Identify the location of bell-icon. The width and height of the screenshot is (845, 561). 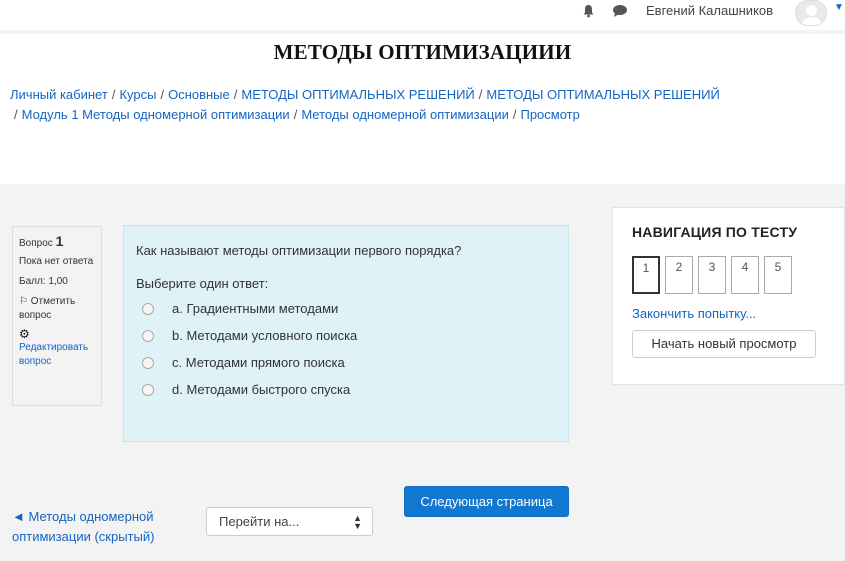
(589, 11).